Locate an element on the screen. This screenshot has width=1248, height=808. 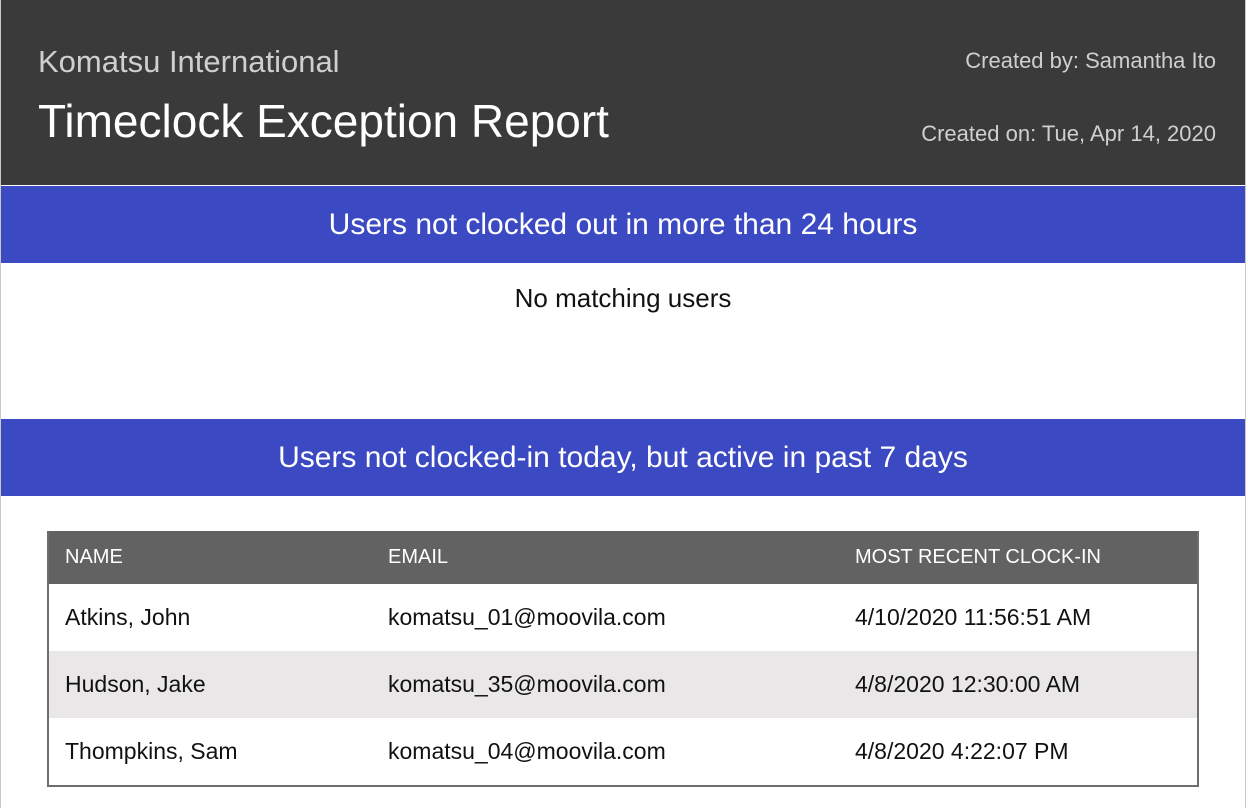
created-by-label: Created by: is located at coordinates (1022, 60).